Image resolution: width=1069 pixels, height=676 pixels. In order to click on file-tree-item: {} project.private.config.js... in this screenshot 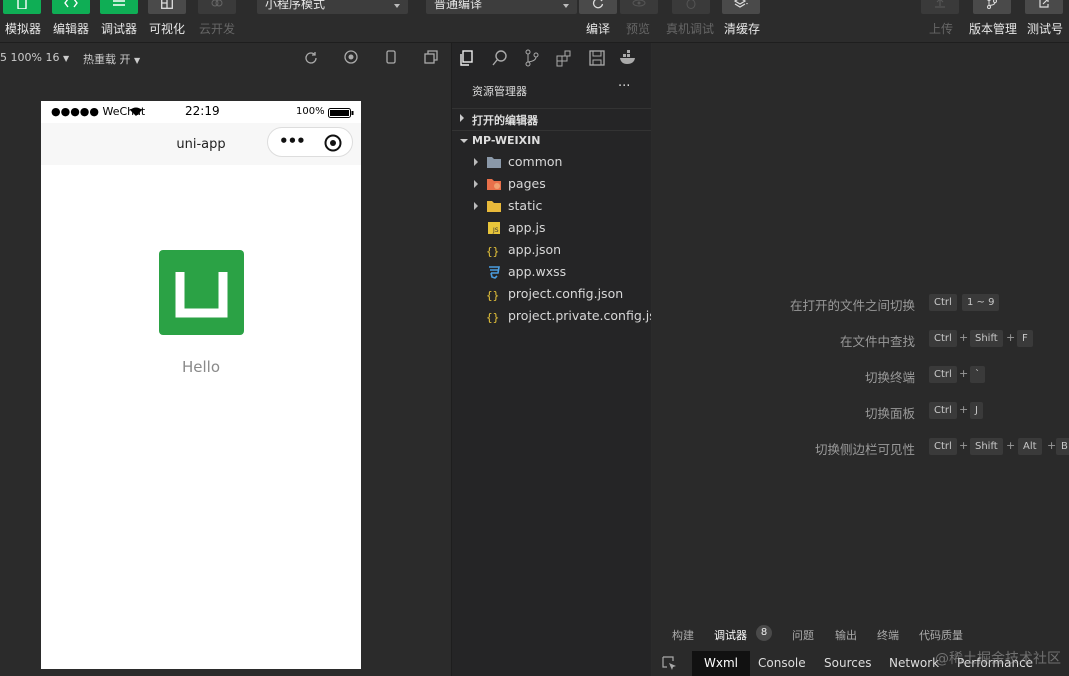, I will do `click(551, 316)`.